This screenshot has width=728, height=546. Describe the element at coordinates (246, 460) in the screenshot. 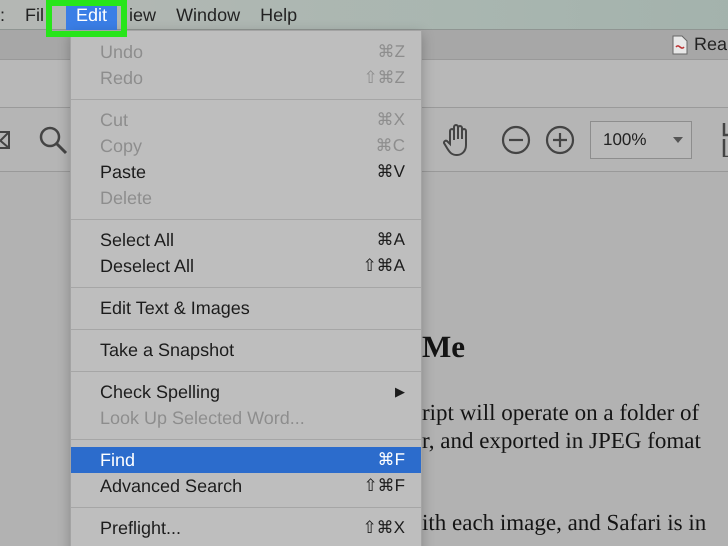

I see `menu-item: Find ⌘F` at that location.